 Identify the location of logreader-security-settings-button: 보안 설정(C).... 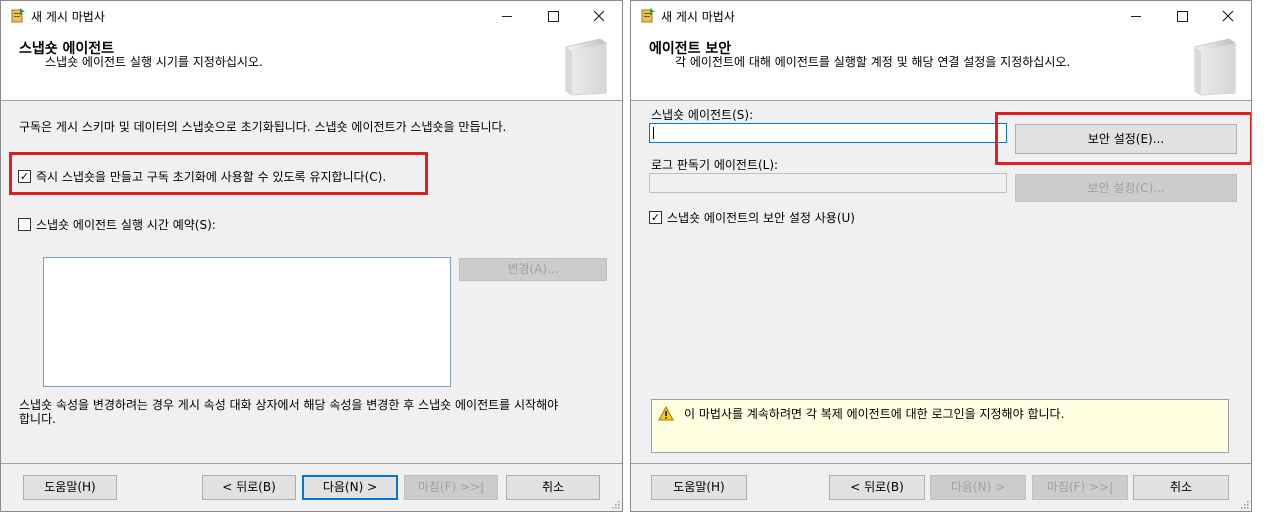
(1126, 188).